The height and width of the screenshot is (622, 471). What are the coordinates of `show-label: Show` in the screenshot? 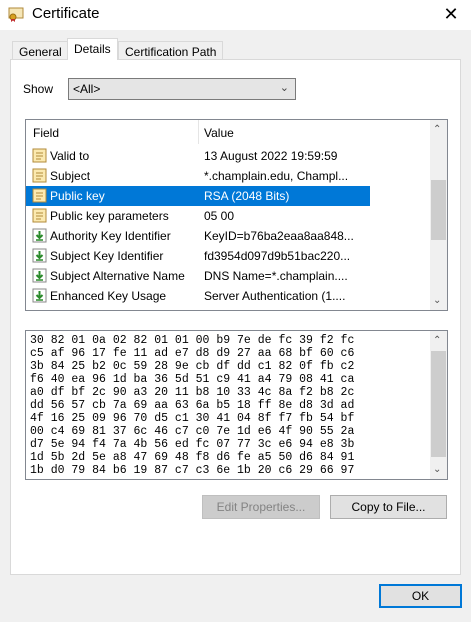 It's located at (38, 89).